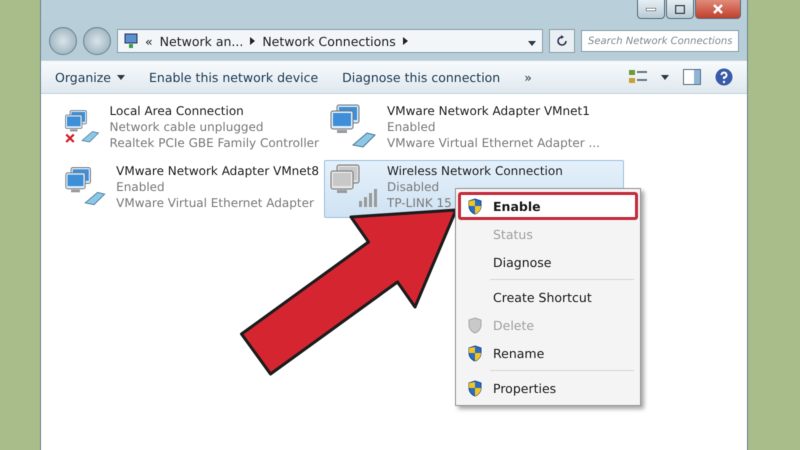  I want to click on connection-name: VMware Network Adapter VMnet1, so click(488, 111).